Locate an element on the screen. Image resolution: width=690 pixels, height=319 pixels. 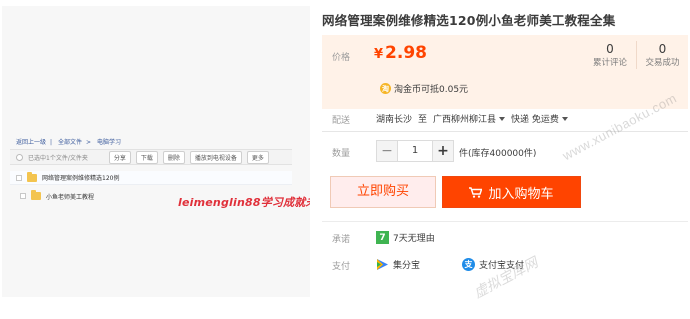
price-value: ¥2.98 is located at coordinates (400, 53).